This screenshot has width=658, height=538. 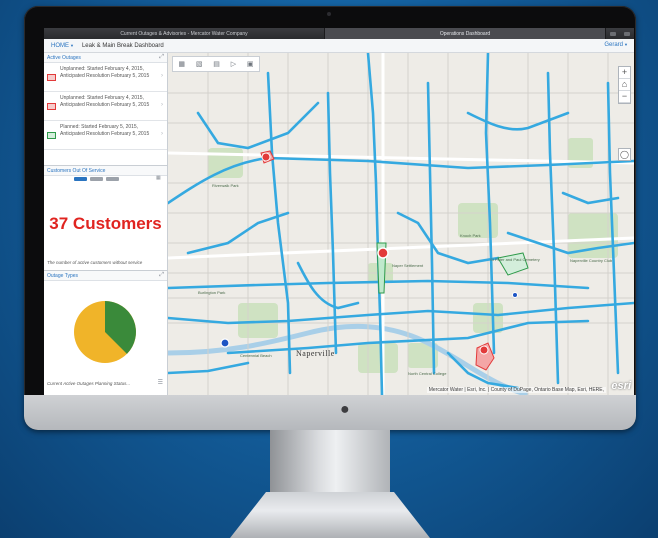 What do you see at coordinates (621, 386) in the screenshot?
I see `esri-logo: esri` at bounding box center [621, 386].